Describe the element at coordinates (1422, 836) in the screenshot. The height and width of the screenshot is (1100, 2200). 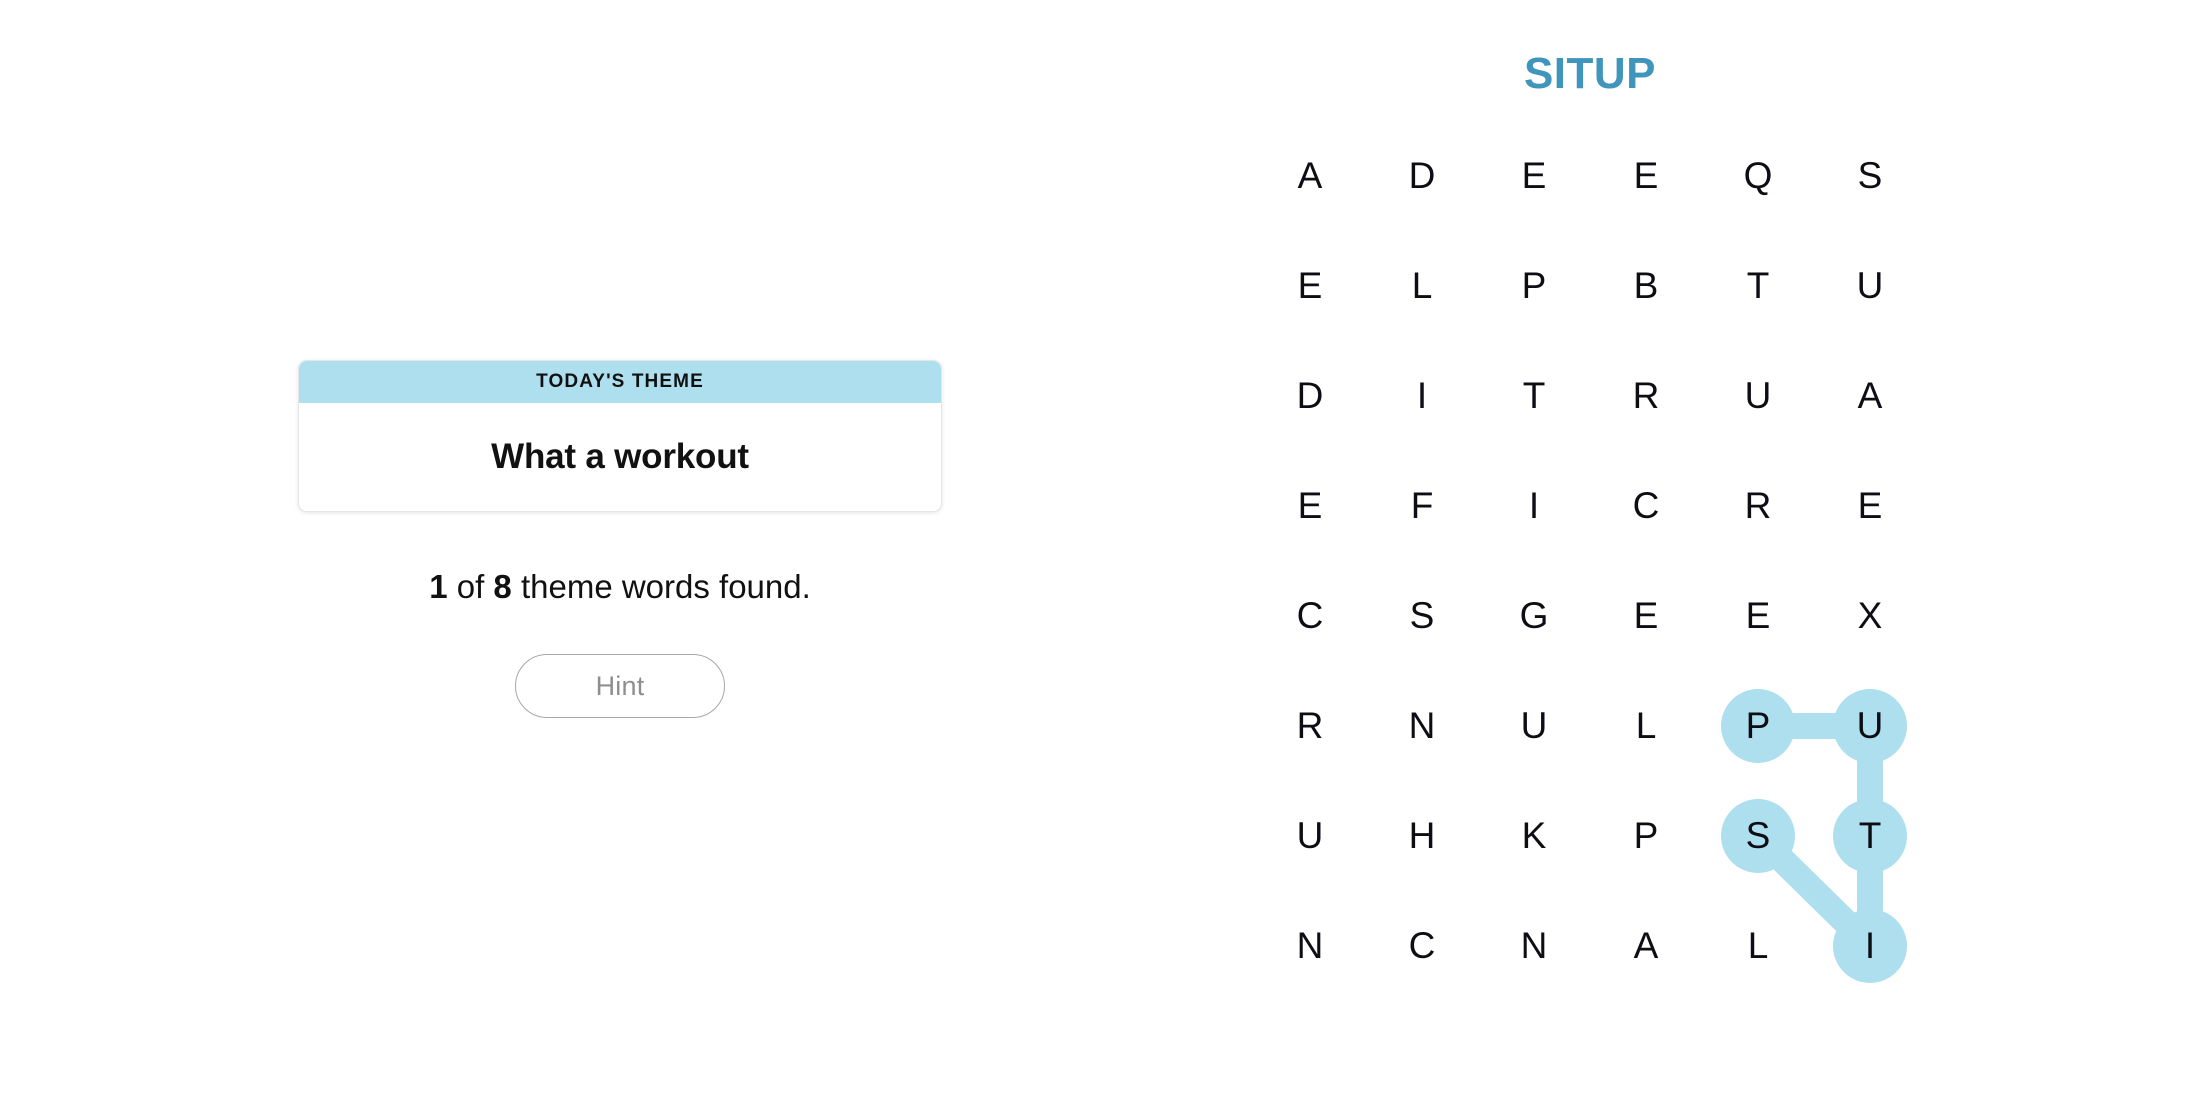
I see `grid-cell: H` at that location.